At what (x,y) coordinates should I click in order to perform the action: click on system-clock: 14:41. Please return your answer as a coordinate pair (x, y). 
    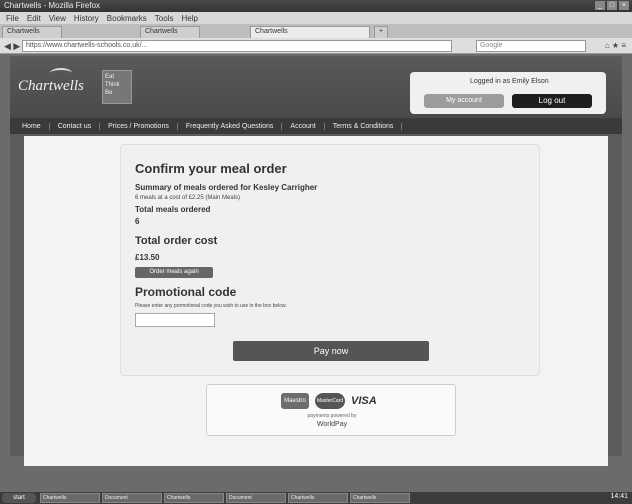
    Looking at the image, I should click on (619, 496).